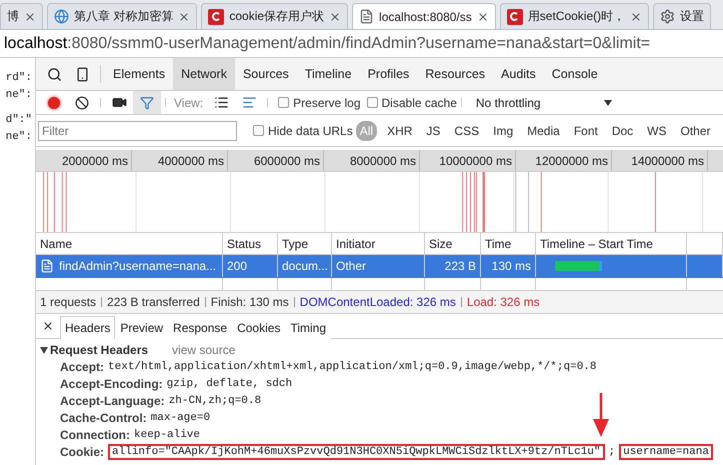 This screenshot has width=723, height=465. Describe the element at coordinates (455, 74) in the screenshot. I see `panel-tab: Resources` at that location.